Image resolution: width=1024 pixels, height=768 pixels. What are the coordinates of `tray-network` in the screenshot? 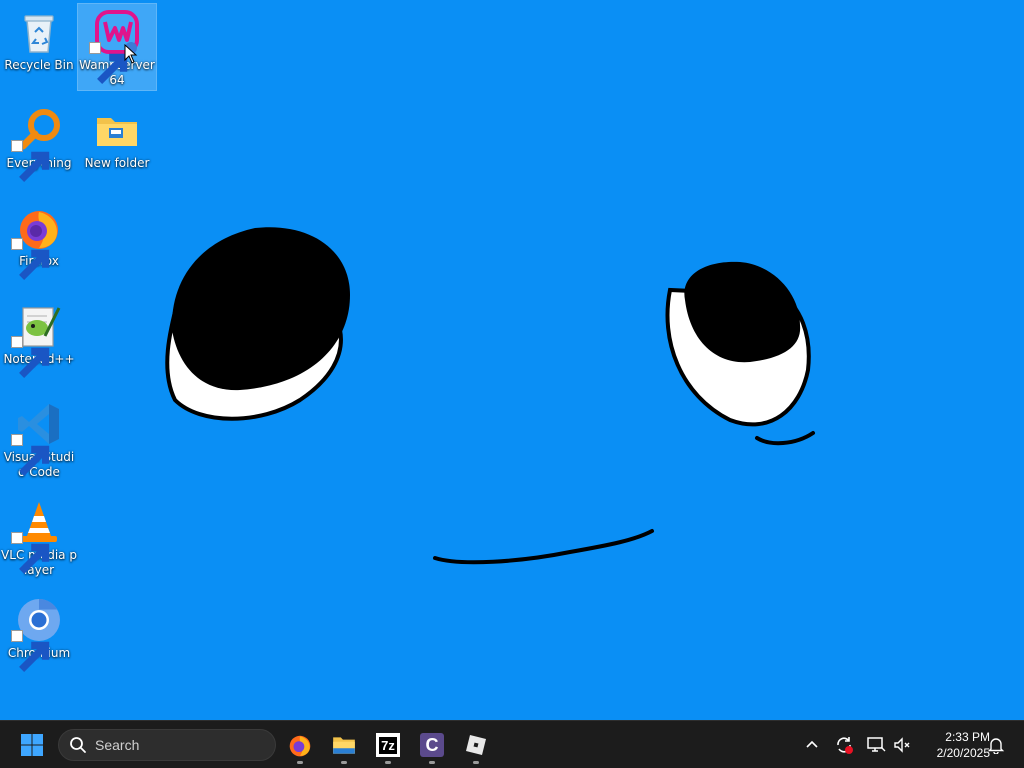 It's located at (876, 745).